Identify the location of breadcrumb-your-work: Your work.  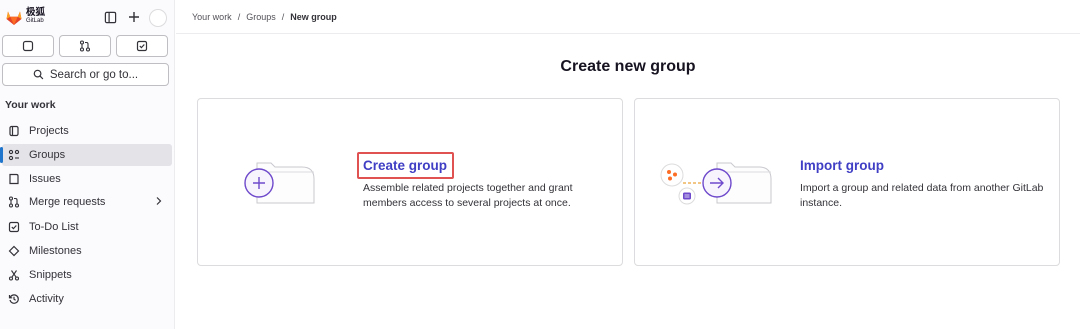
(212, 17).